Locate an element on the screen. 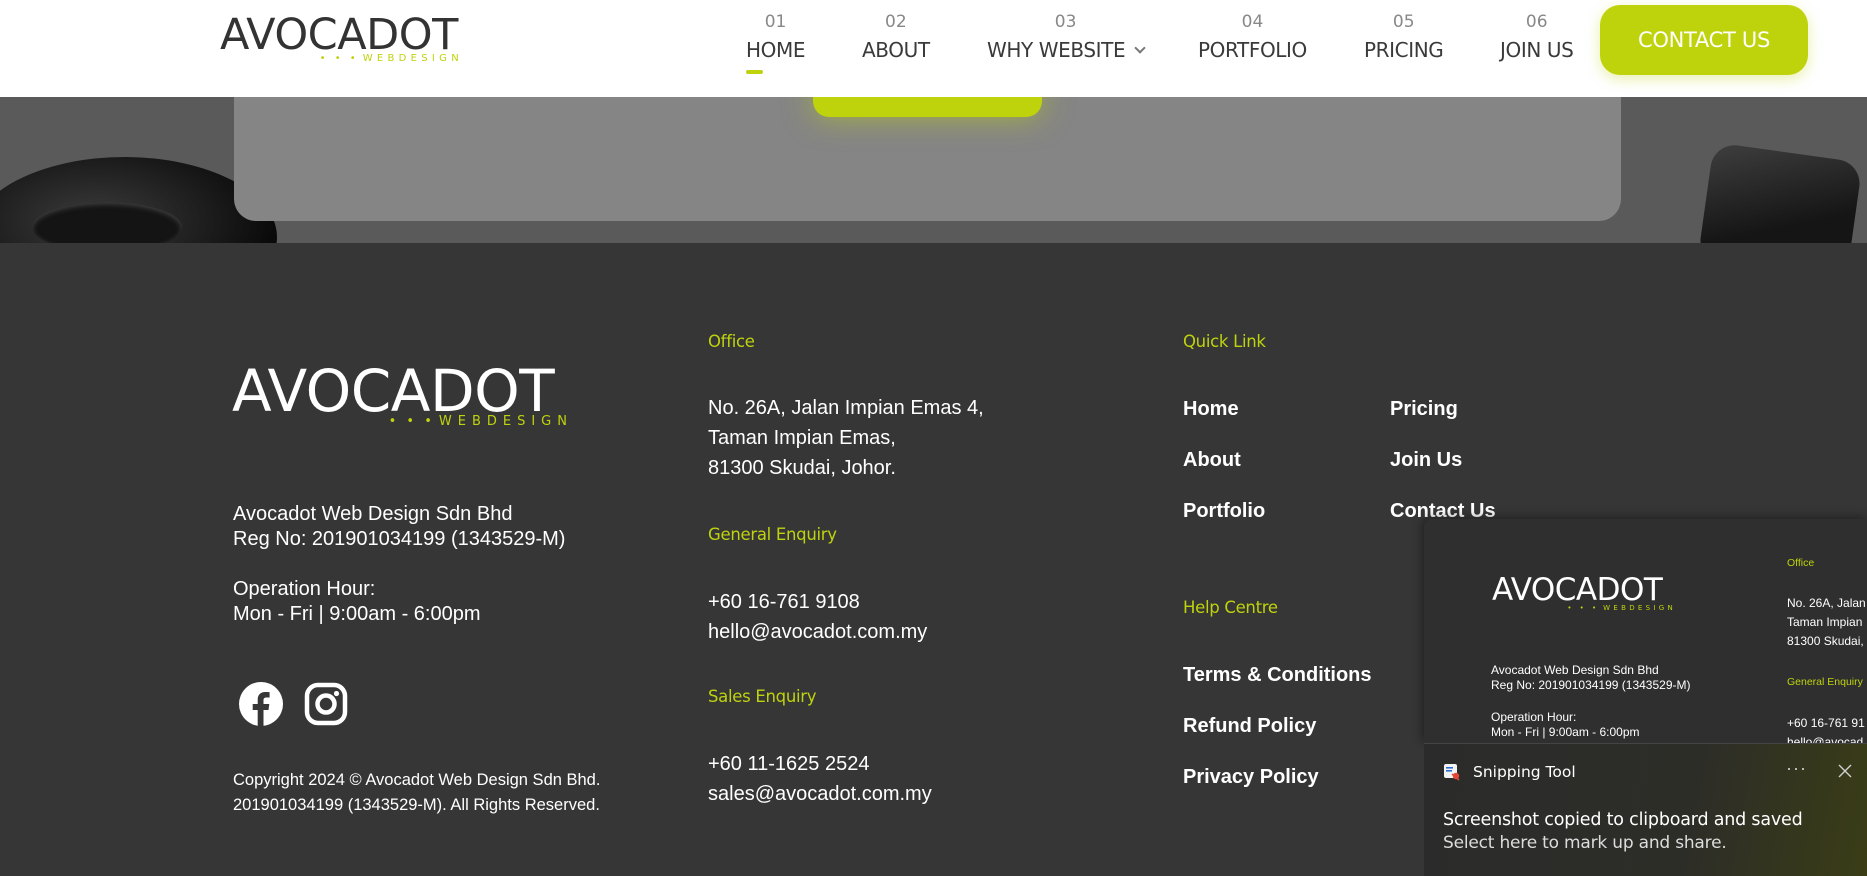 This screenshot has width=1867, height=876. quick-link-join-us: Join Us is located at coordinates (1426, 460).